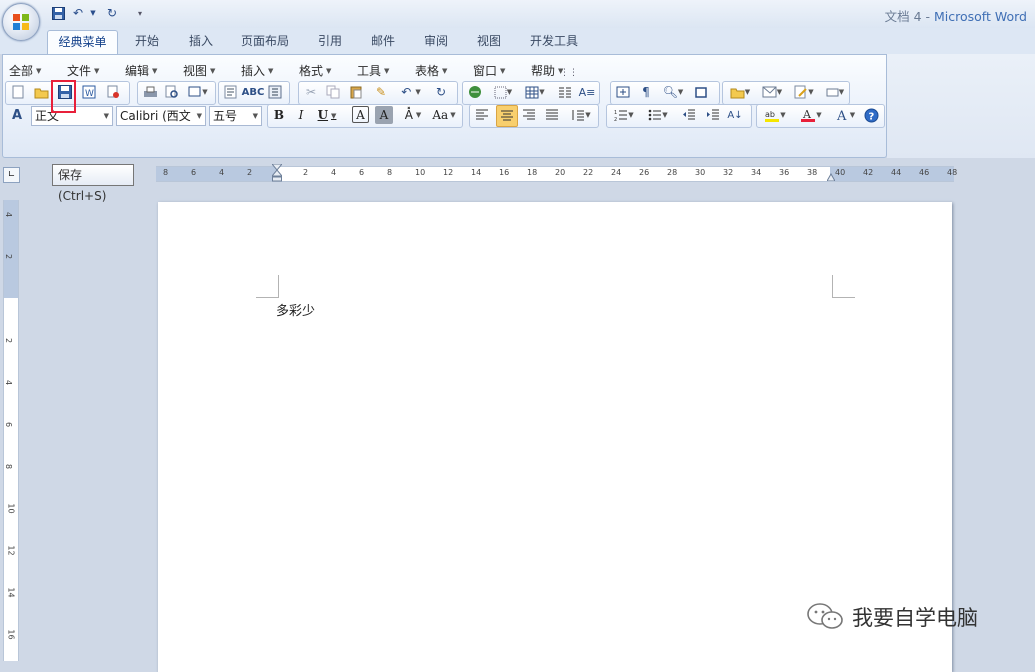 The image size is (1035, 672). I want to click on columns-icon, so click(565, 92).